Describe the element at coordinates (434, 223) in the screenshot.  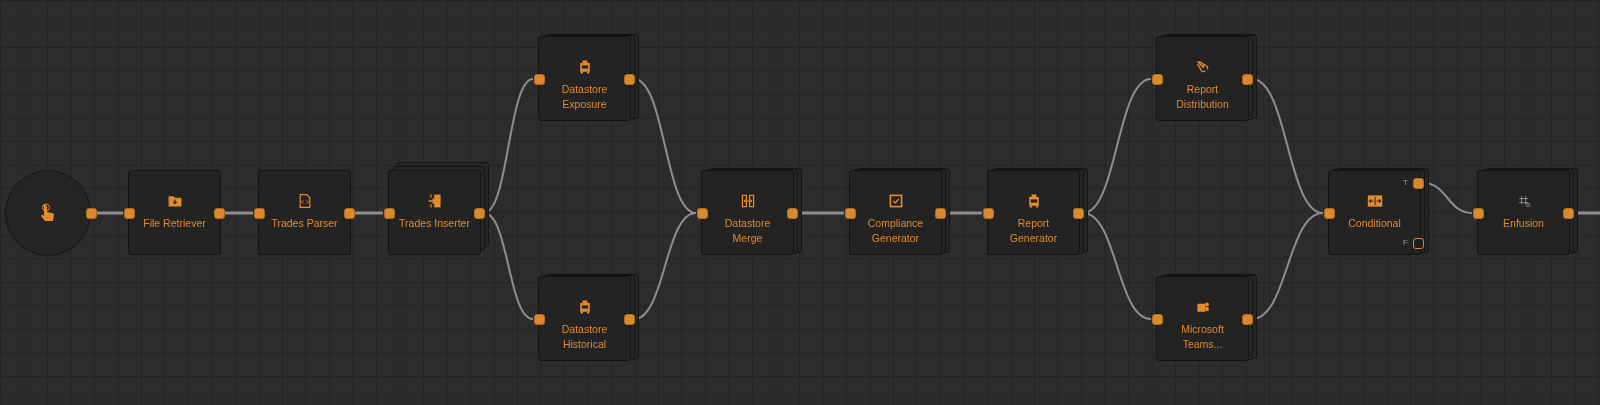
I see `node-label: Trades Inserter` at that location.